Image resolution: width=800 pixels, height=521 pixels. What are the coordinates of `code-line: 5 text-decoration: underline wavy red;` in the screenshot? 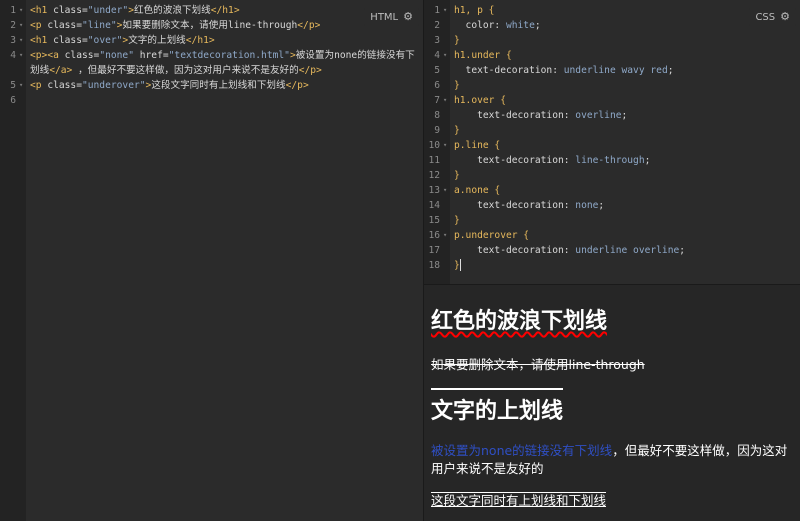 It's located at (612, 70).